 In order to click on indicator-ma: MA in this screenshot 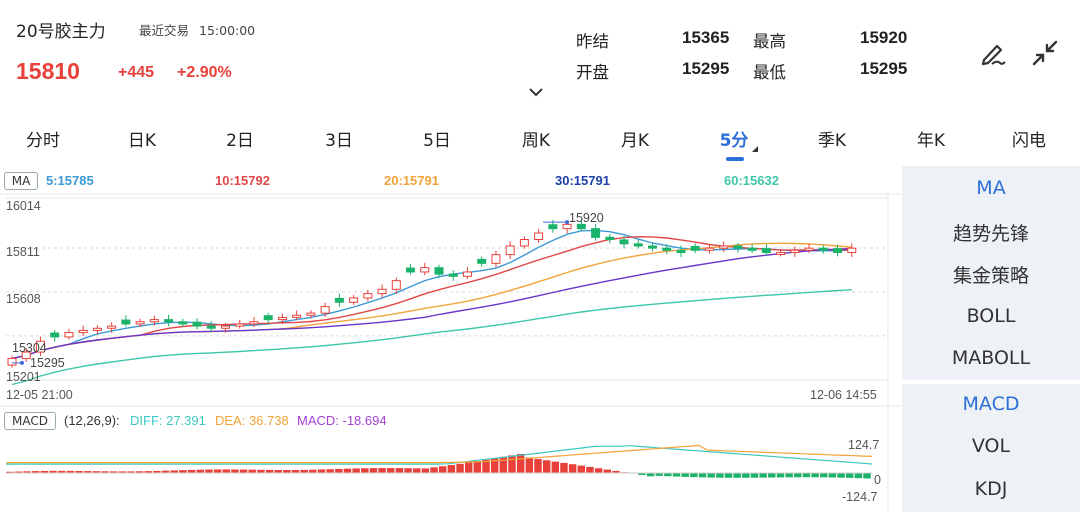, I will do `click(991, 188)`.